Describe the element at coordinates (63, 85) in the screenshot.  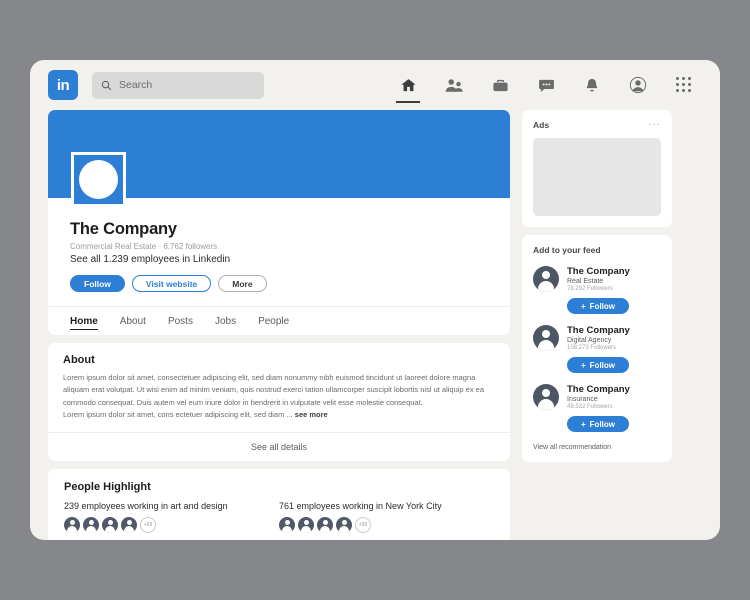
I see `linkedin-logo: in` at that location.